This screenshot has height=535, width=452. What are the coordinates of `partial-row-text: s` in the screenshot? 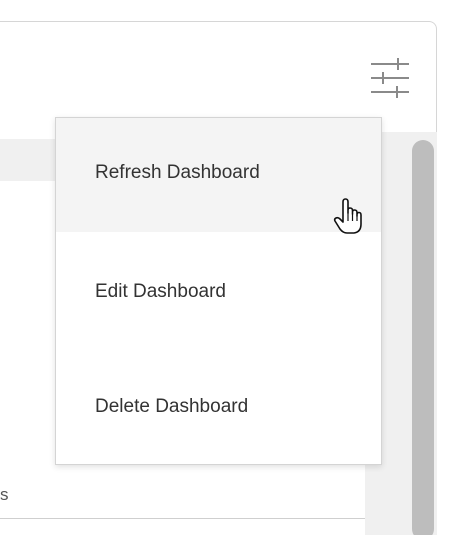 It's located at (4, 494).